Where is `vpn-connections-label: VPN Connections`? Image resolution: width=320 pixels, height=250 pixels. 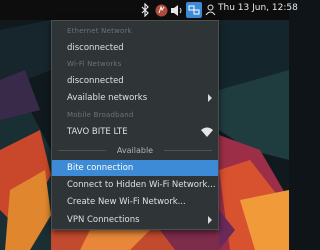 vpn-connections-label: VPN Connections is located at coordinates (103, 220).